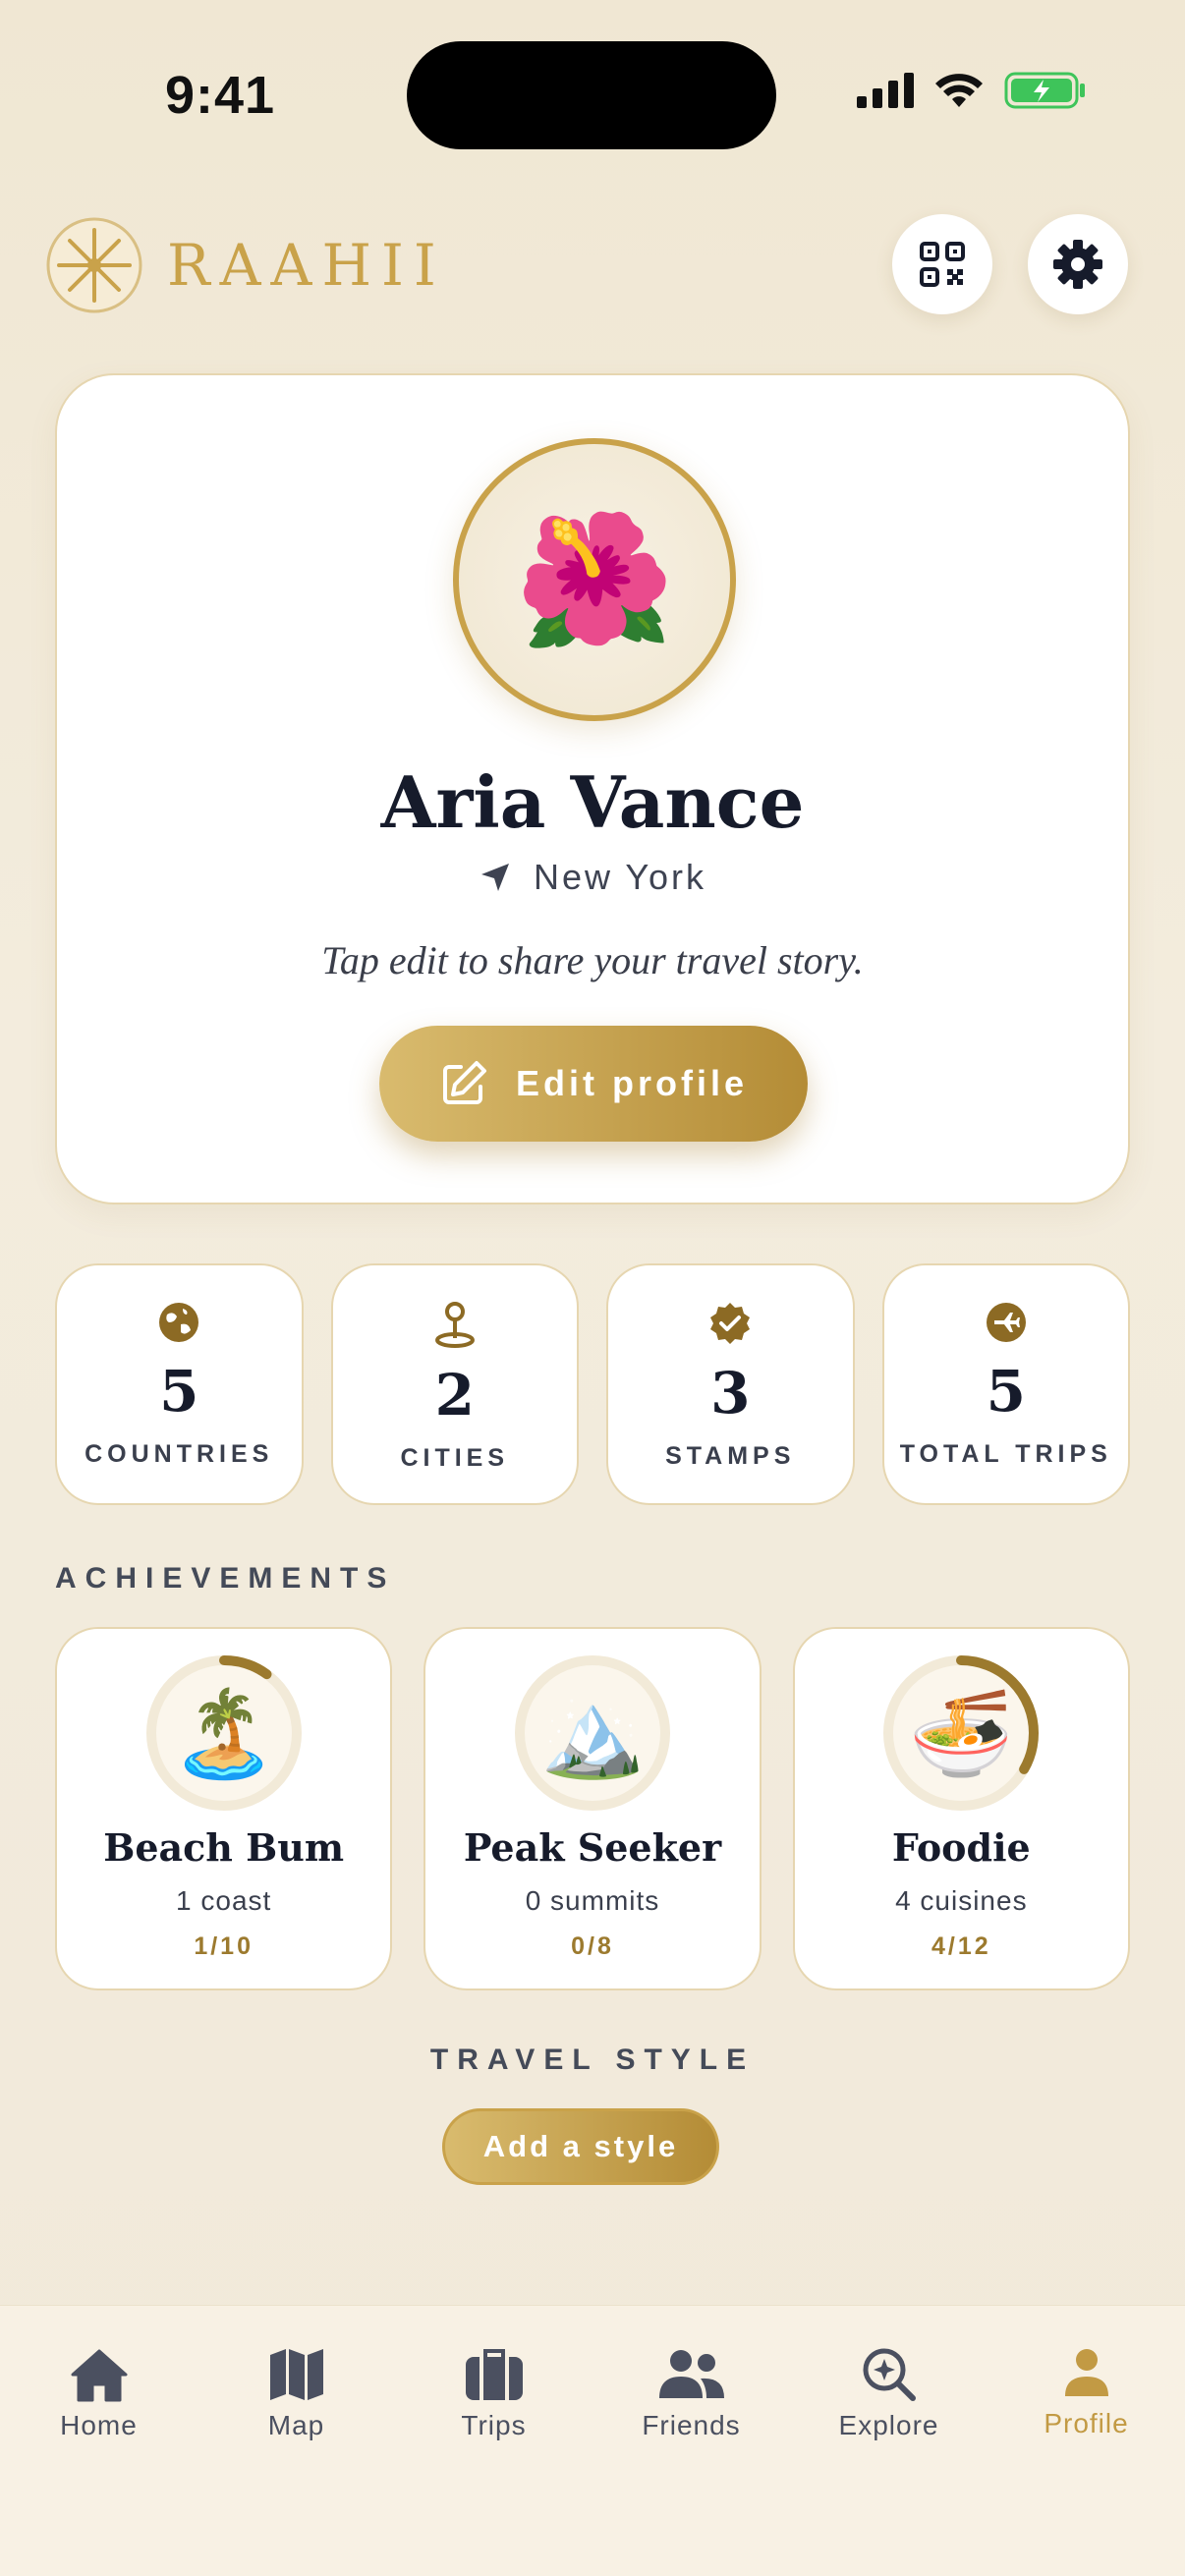 The height and width of the screenshot is (2576, 1185). Describe the element at coordinates (592, 1847) in the screenshot. I see `achievement-title: Peak Seeker` at that location.